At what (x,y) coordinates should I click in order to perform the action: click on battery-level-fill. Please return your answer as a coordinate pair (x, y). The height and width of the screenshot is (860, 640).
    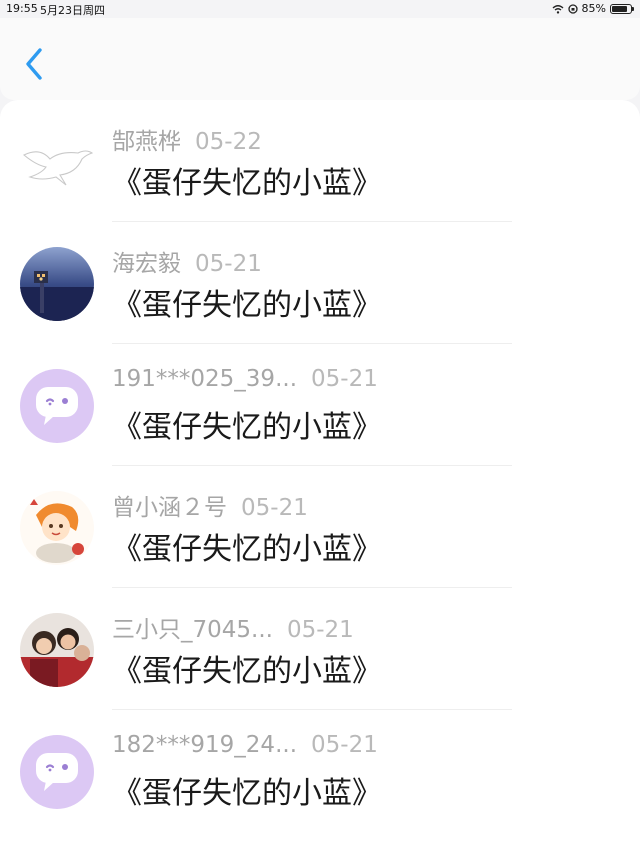
    Looking at the image, I should click on (620, 8).